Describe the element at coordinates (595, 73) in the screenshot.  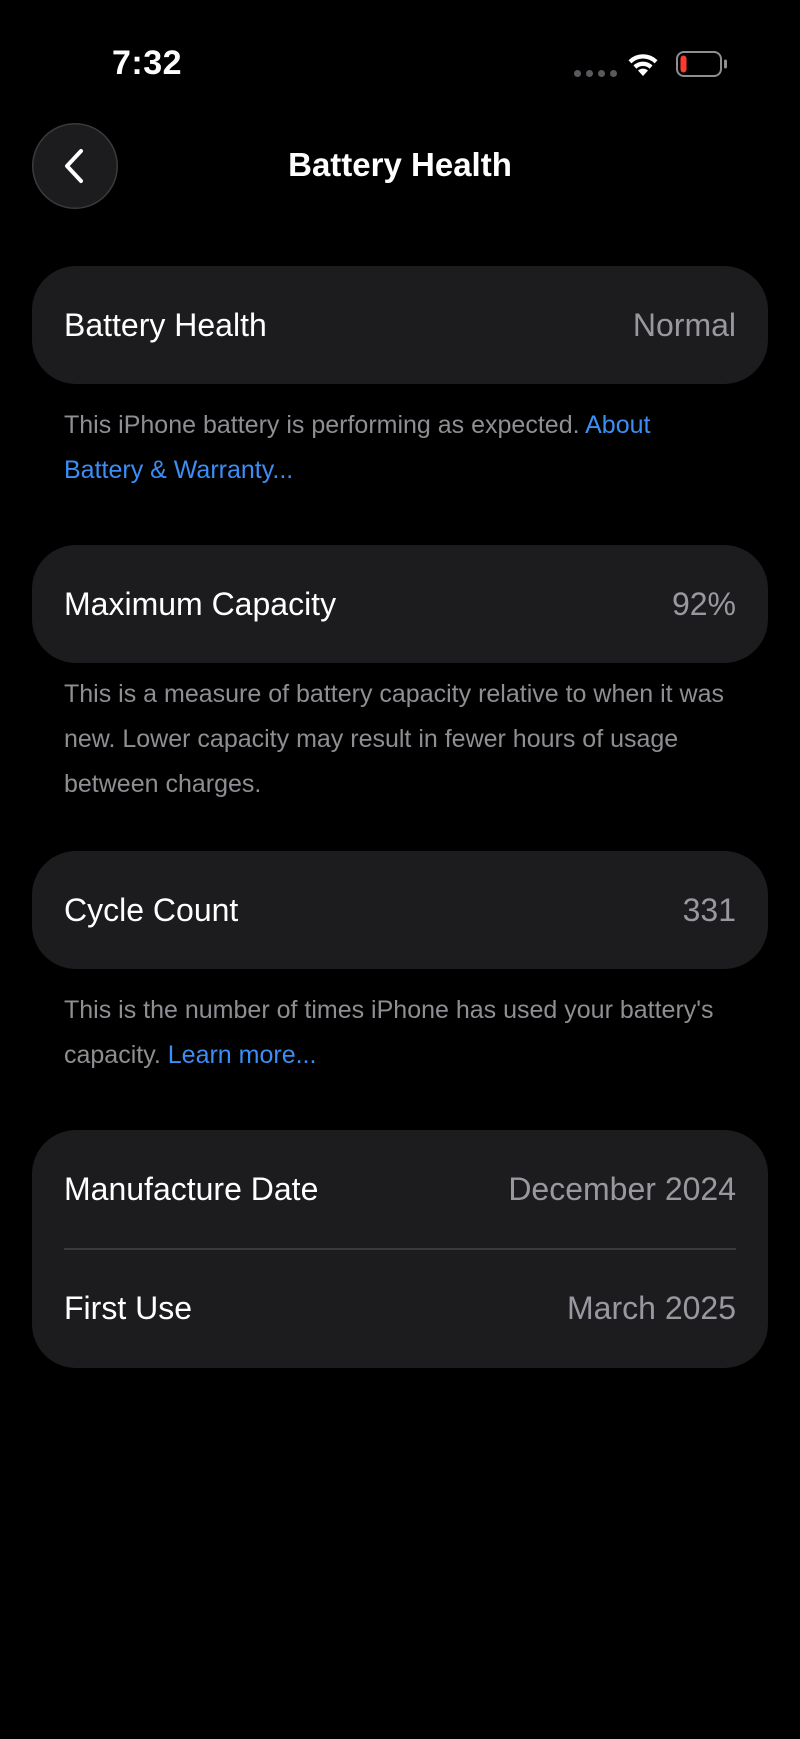
I see `signal-dots-icon` at that location.